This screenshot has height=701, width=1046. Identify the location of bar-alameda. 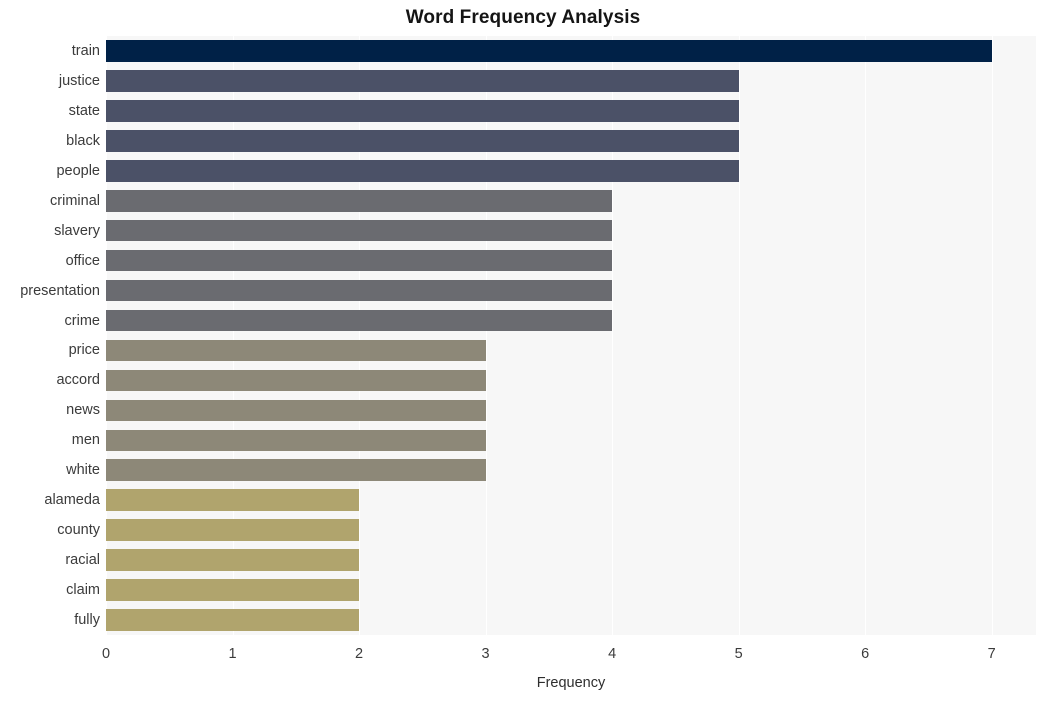
(233, 500).